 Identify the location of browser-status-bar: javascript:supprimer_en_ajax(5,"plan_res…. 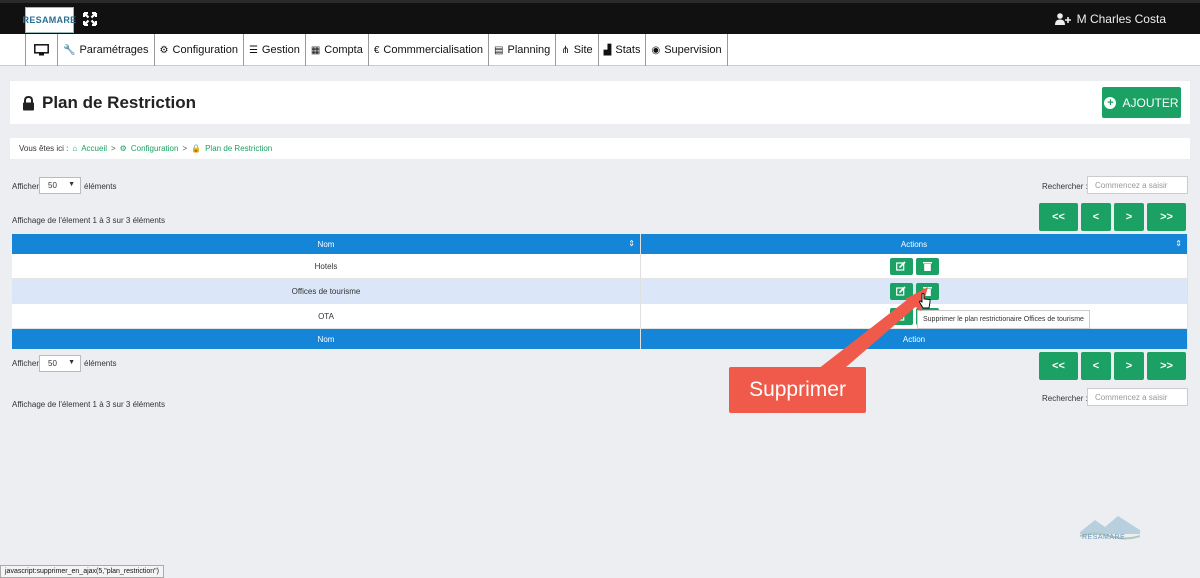
(82, 571).